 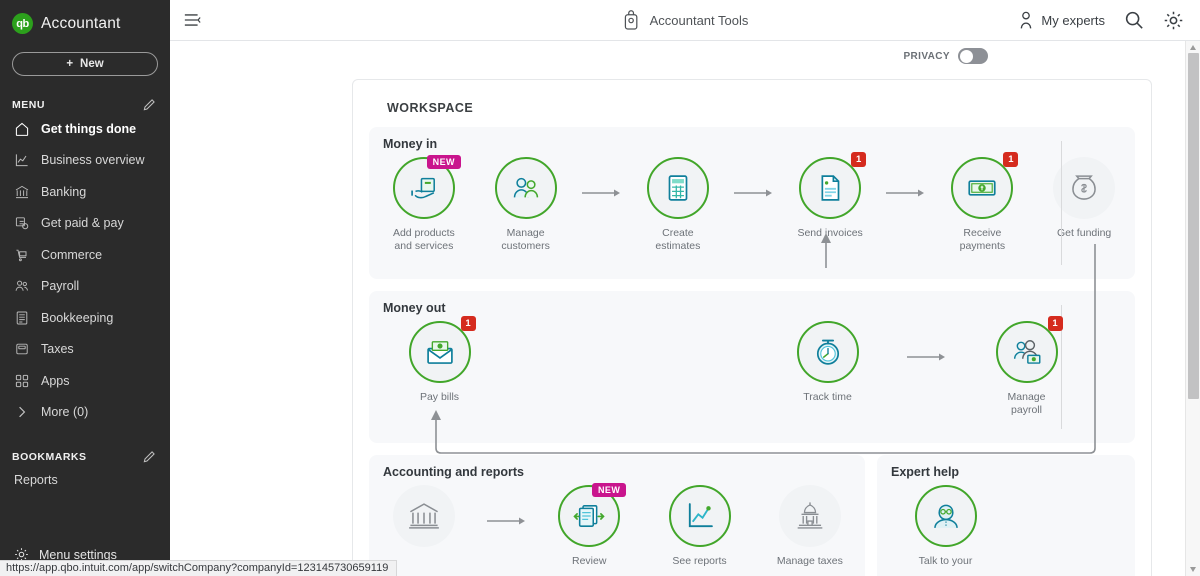 What do you see at coordinates (925, 472) in the screenshot?
I see `section-title: Expert help` at bounding box center [925, 472].